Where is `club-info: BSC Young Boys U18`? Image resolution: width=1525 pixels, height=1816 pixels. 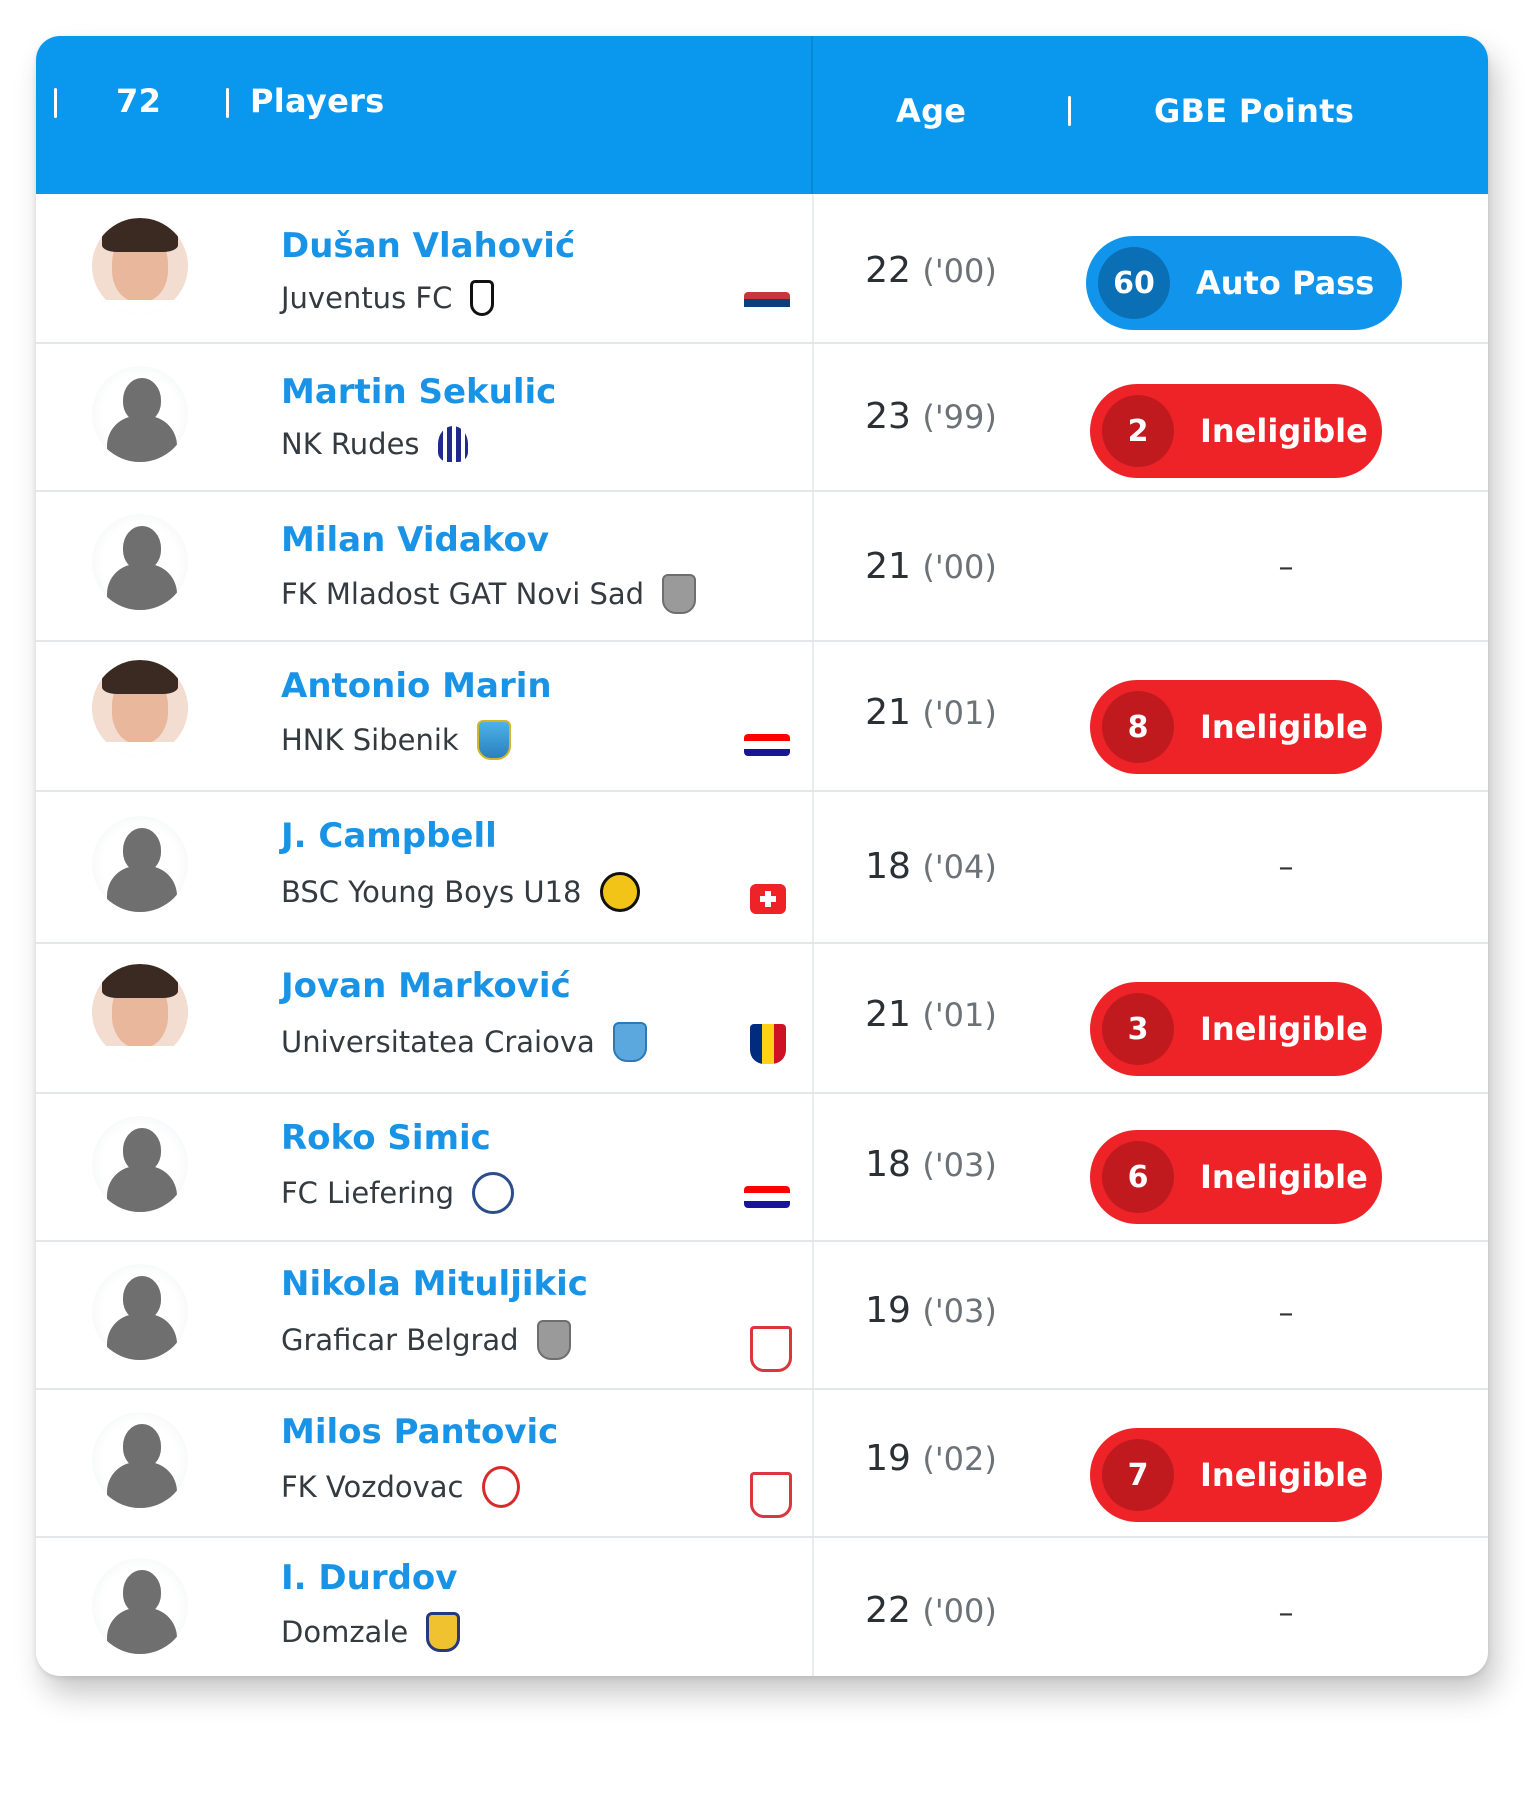 club-info: BSC Young Boys U18 is located at coordinates (460, 892).